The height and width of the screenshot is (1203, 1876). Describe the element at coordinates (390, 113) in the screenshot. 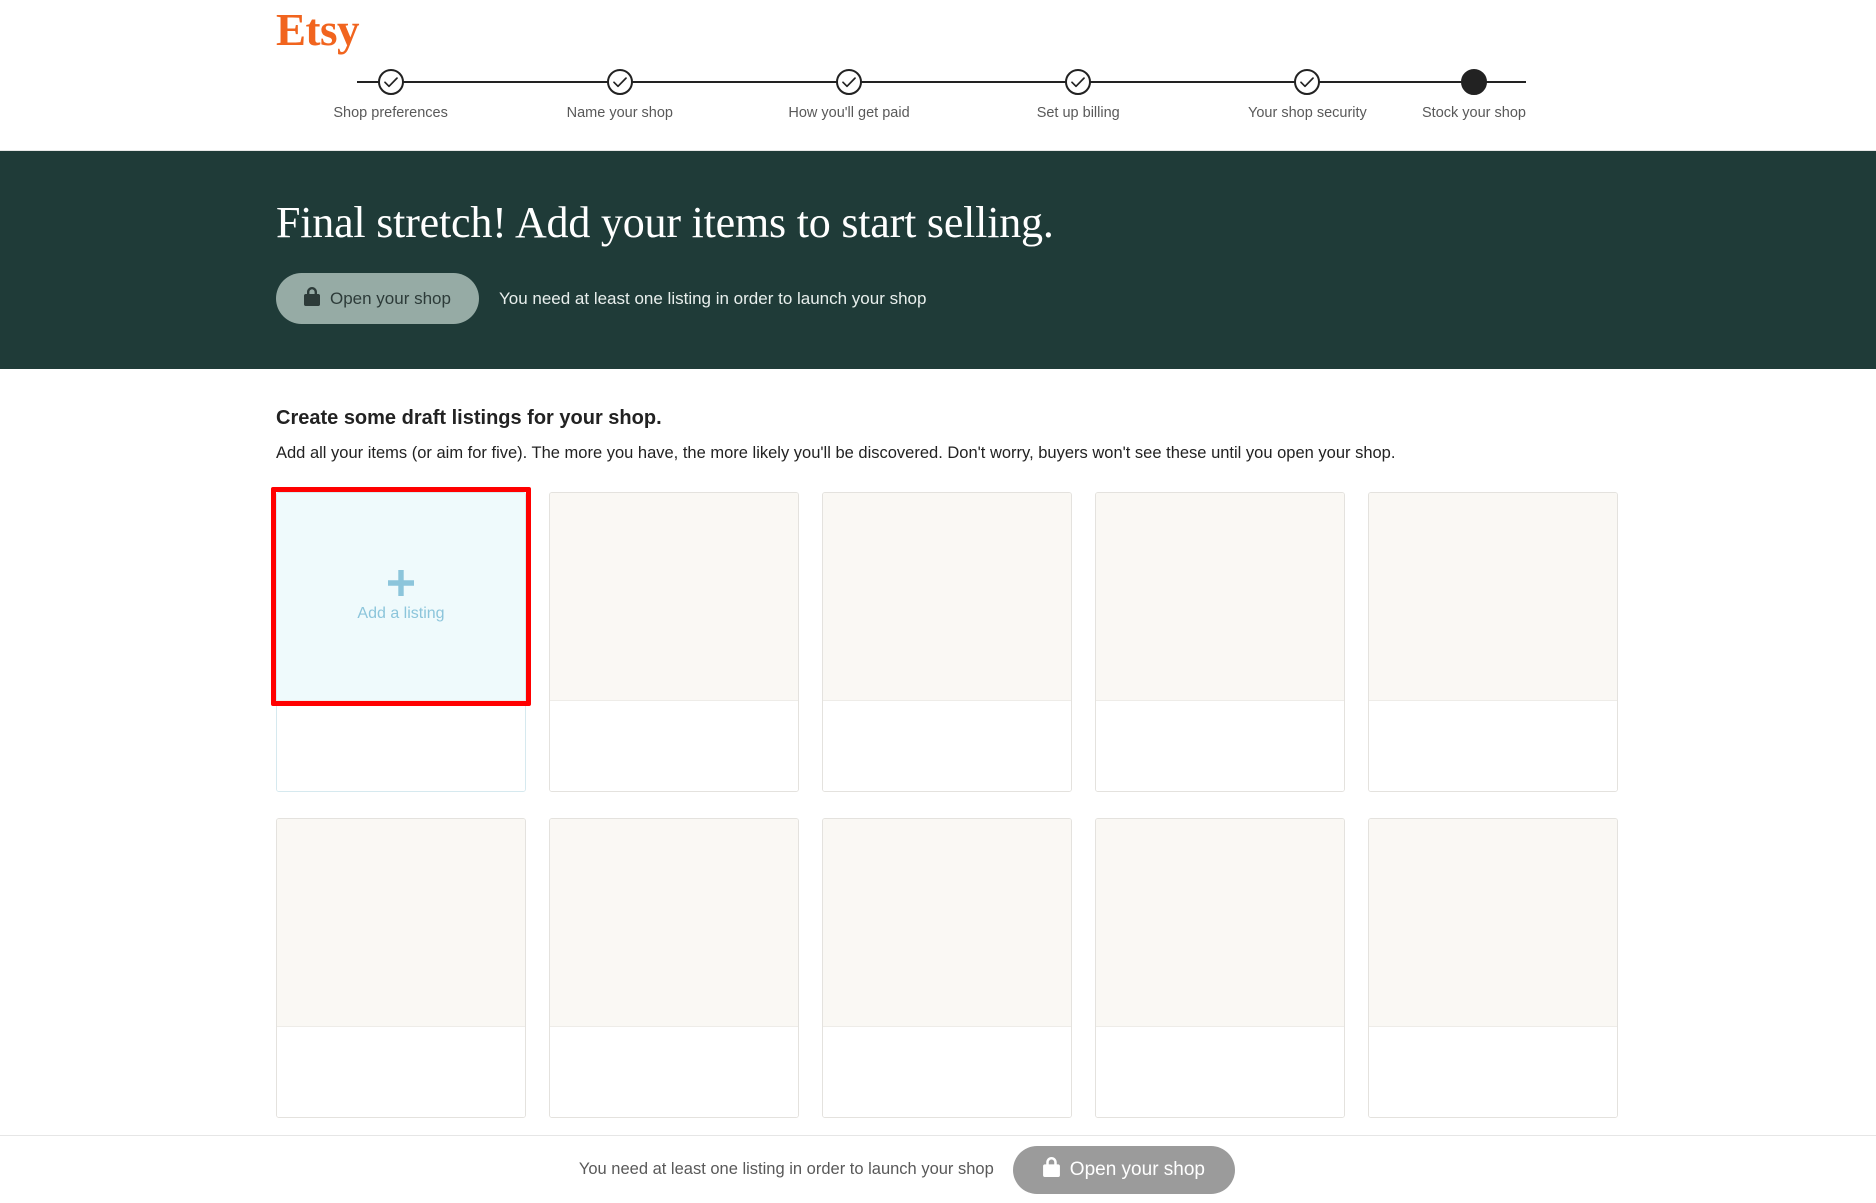

I see `stepper-step-label: Shop preferences` at that location.